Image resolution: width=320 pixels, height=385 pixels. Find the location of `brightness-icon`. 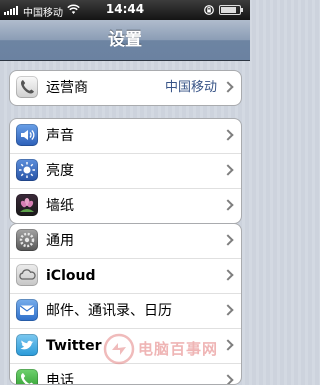

brightness-icon is located at coordinates (27, 170).